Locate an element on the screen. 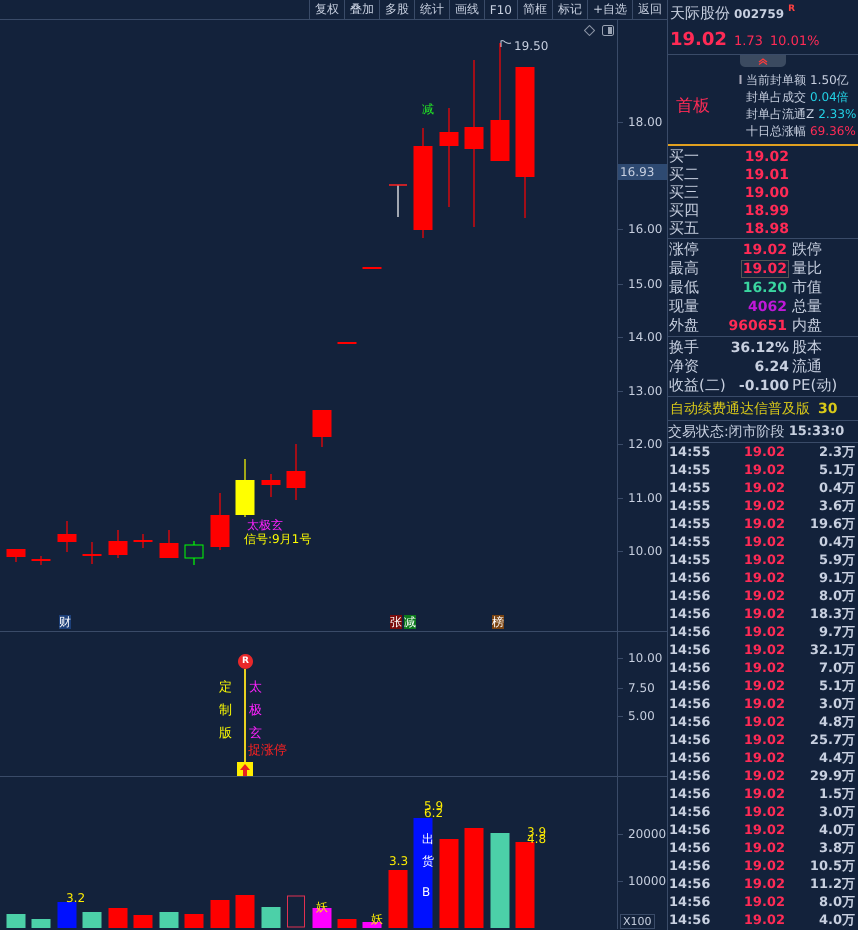 This screenshot has width=858, height=930. up-arrow-icon is located at coordinates (245, 769).